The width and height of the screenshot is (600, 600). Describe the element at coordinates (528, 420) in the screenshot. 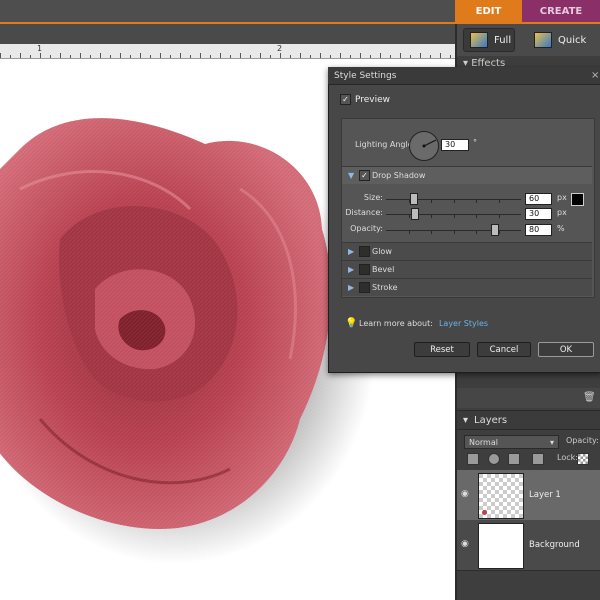

I see `layers-panel-header: ▾ Layers` at that location.